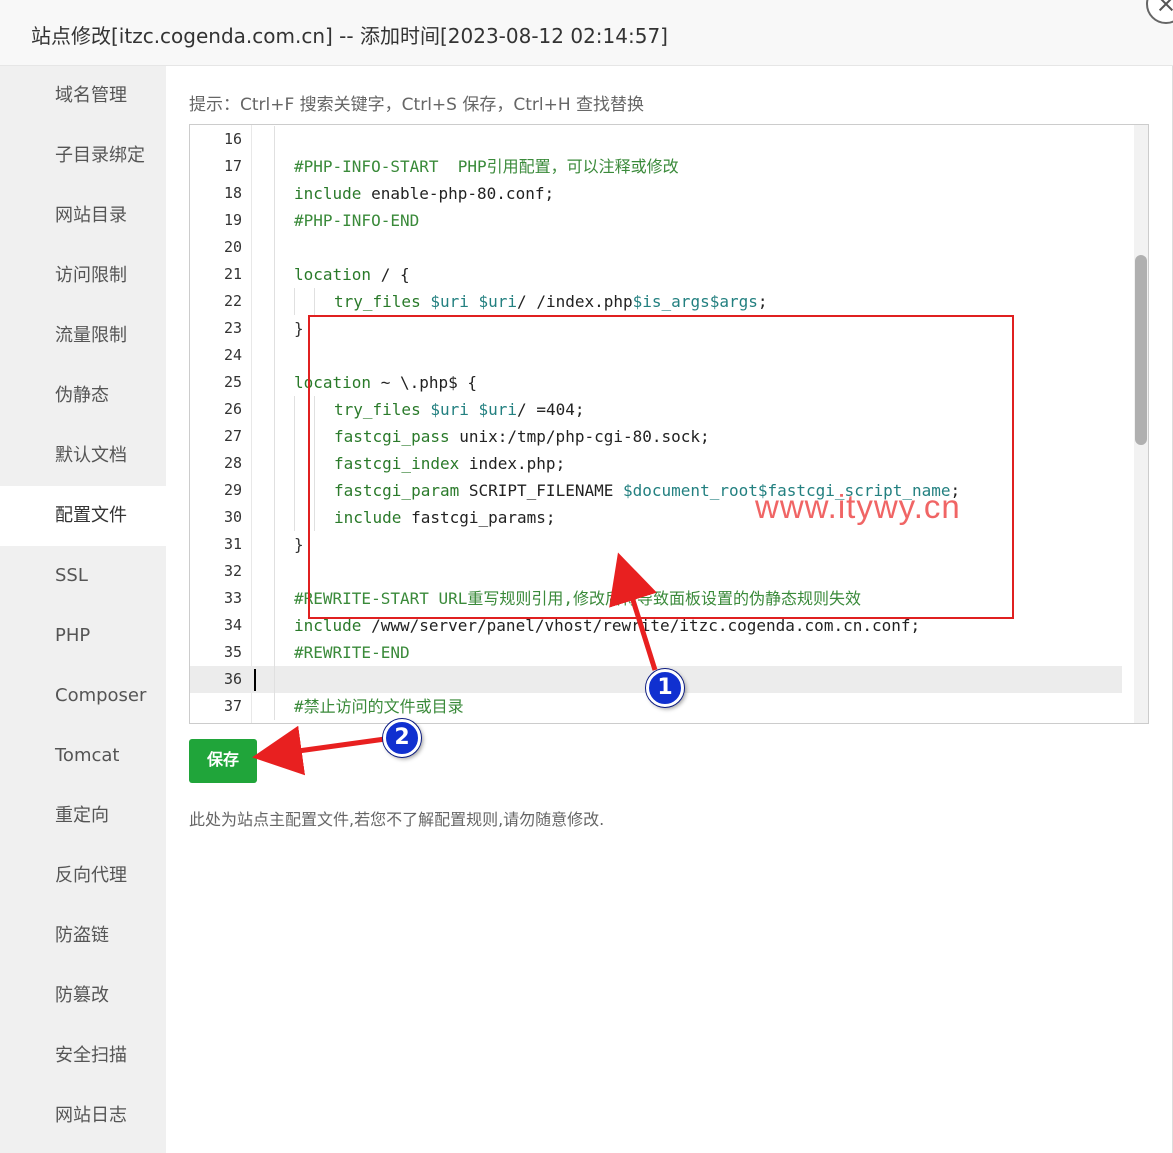 The image size is (1173, 1153). I want to click on line-number: 30, so click(232, 517).